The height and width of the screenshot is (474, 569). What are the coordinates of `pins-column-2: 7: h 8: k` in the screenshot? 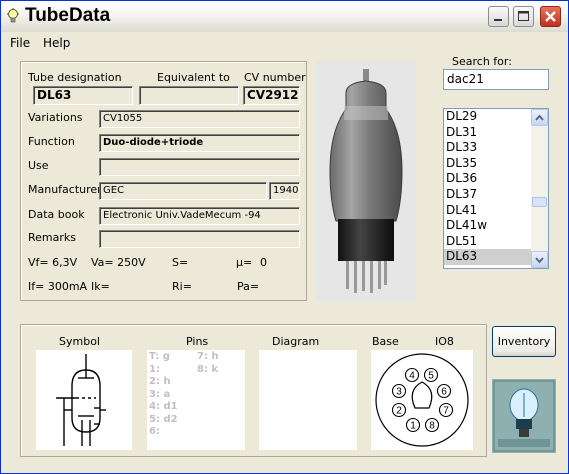 It's located at (208, 363).